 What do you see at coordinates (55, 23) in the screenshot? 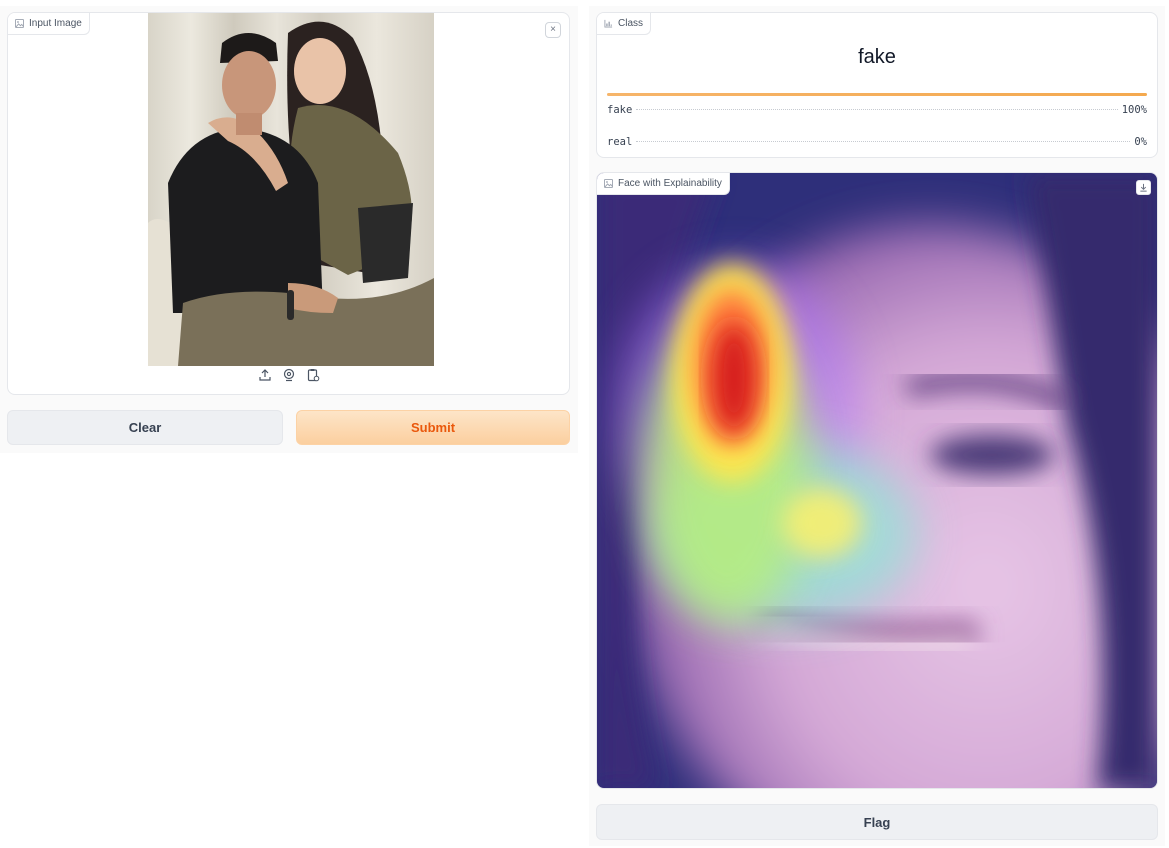
I see `input-image-label-text: Input Image` at bounding box center [55, 23].